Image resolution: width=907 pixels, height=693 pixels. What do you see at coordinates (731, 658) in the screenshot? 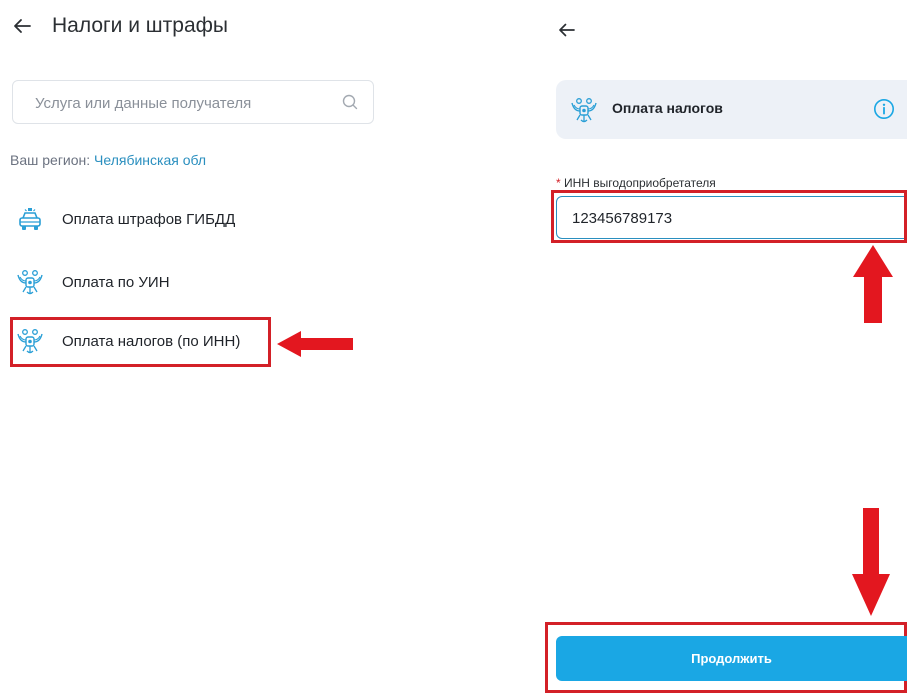
I see `continue-button: Продолжить` at bounding box center [731, 658].